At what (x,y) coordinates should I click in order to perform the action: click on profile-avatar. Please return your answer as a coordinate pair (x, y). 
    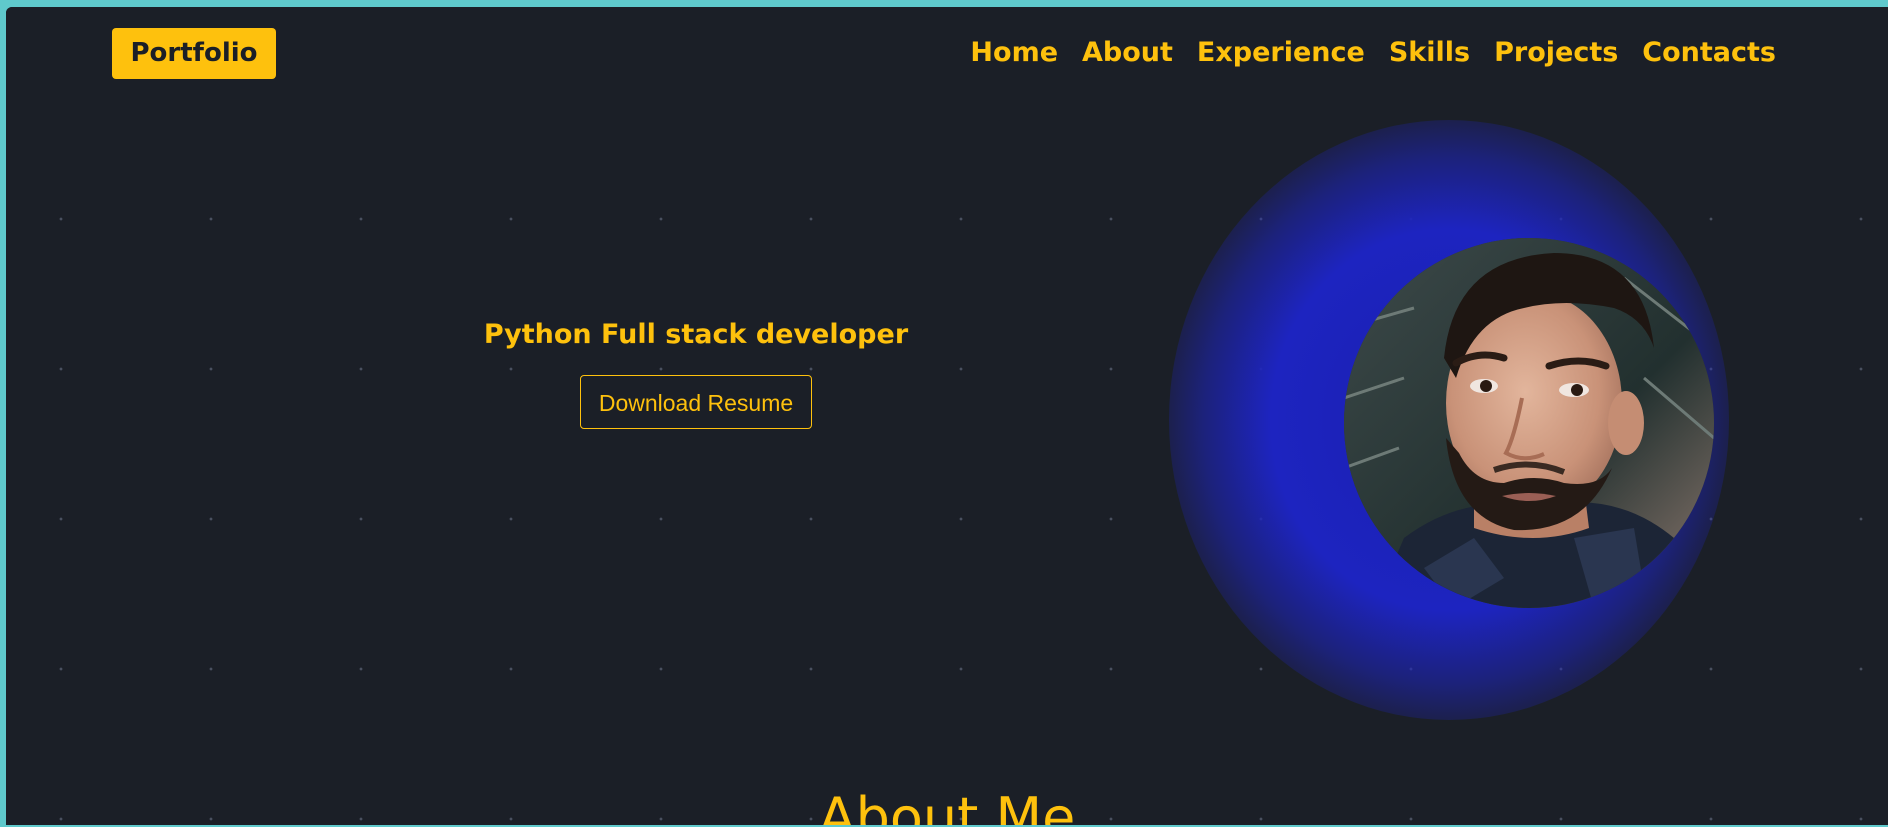
    Looking at the image, I should click on (1529, 423).